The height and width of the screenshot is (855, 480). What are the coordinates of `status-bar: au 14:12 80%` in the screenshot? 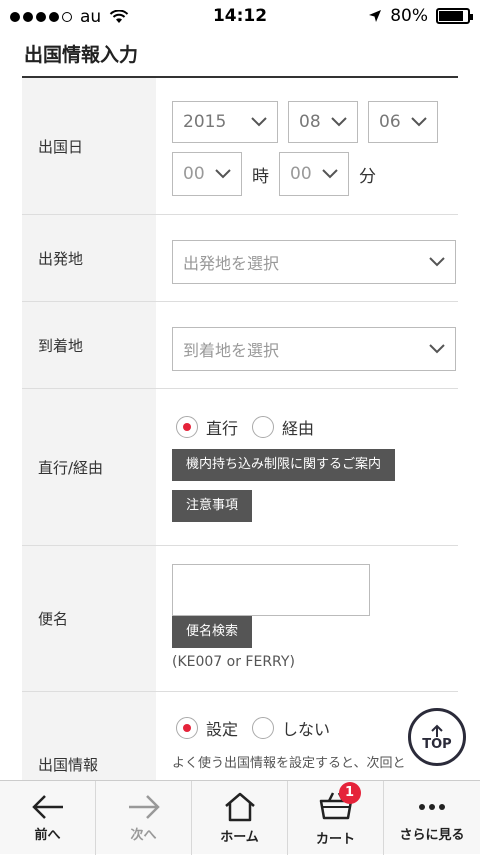 It's located at (240, 17).